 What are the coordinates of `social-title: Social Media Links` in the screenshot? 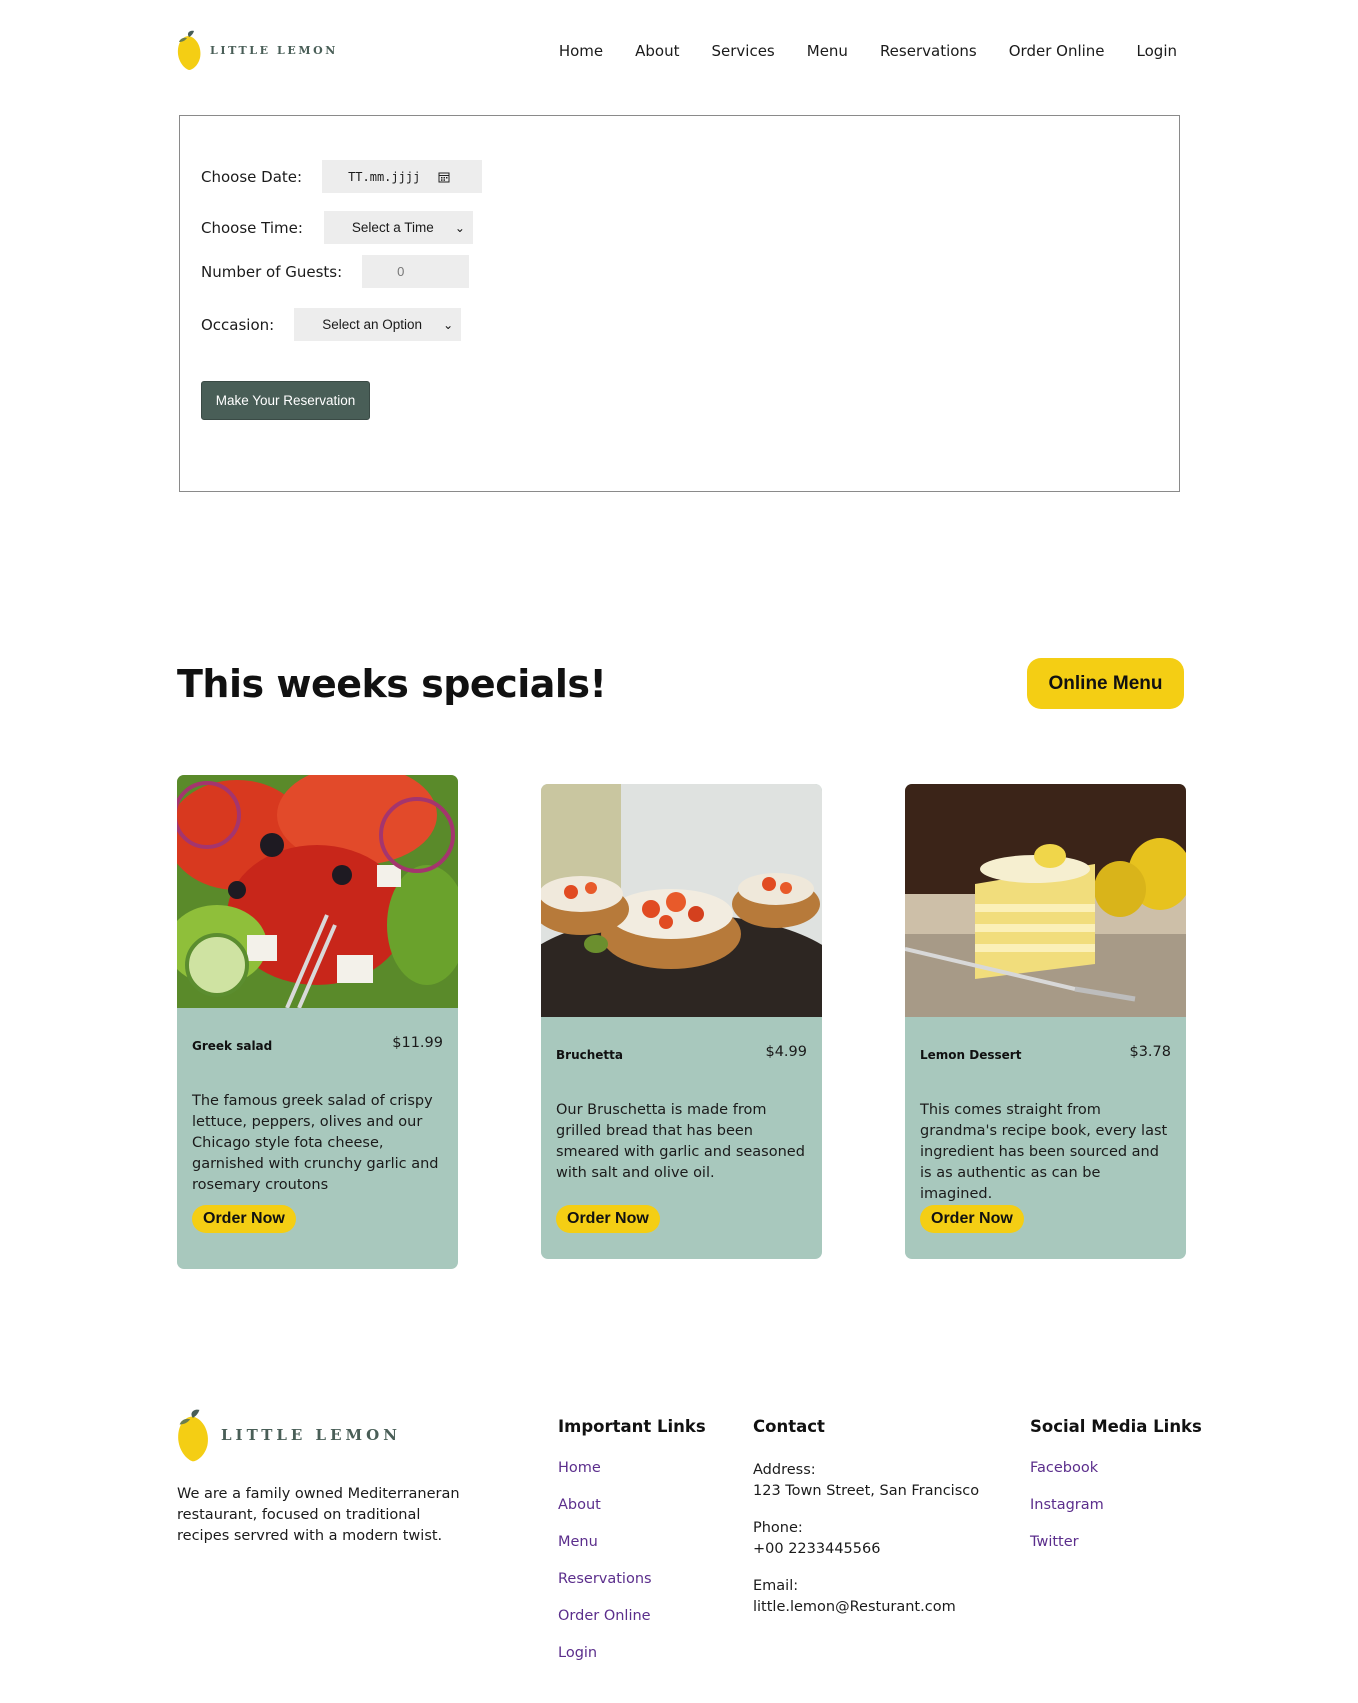 It's located at (1116, 1426).